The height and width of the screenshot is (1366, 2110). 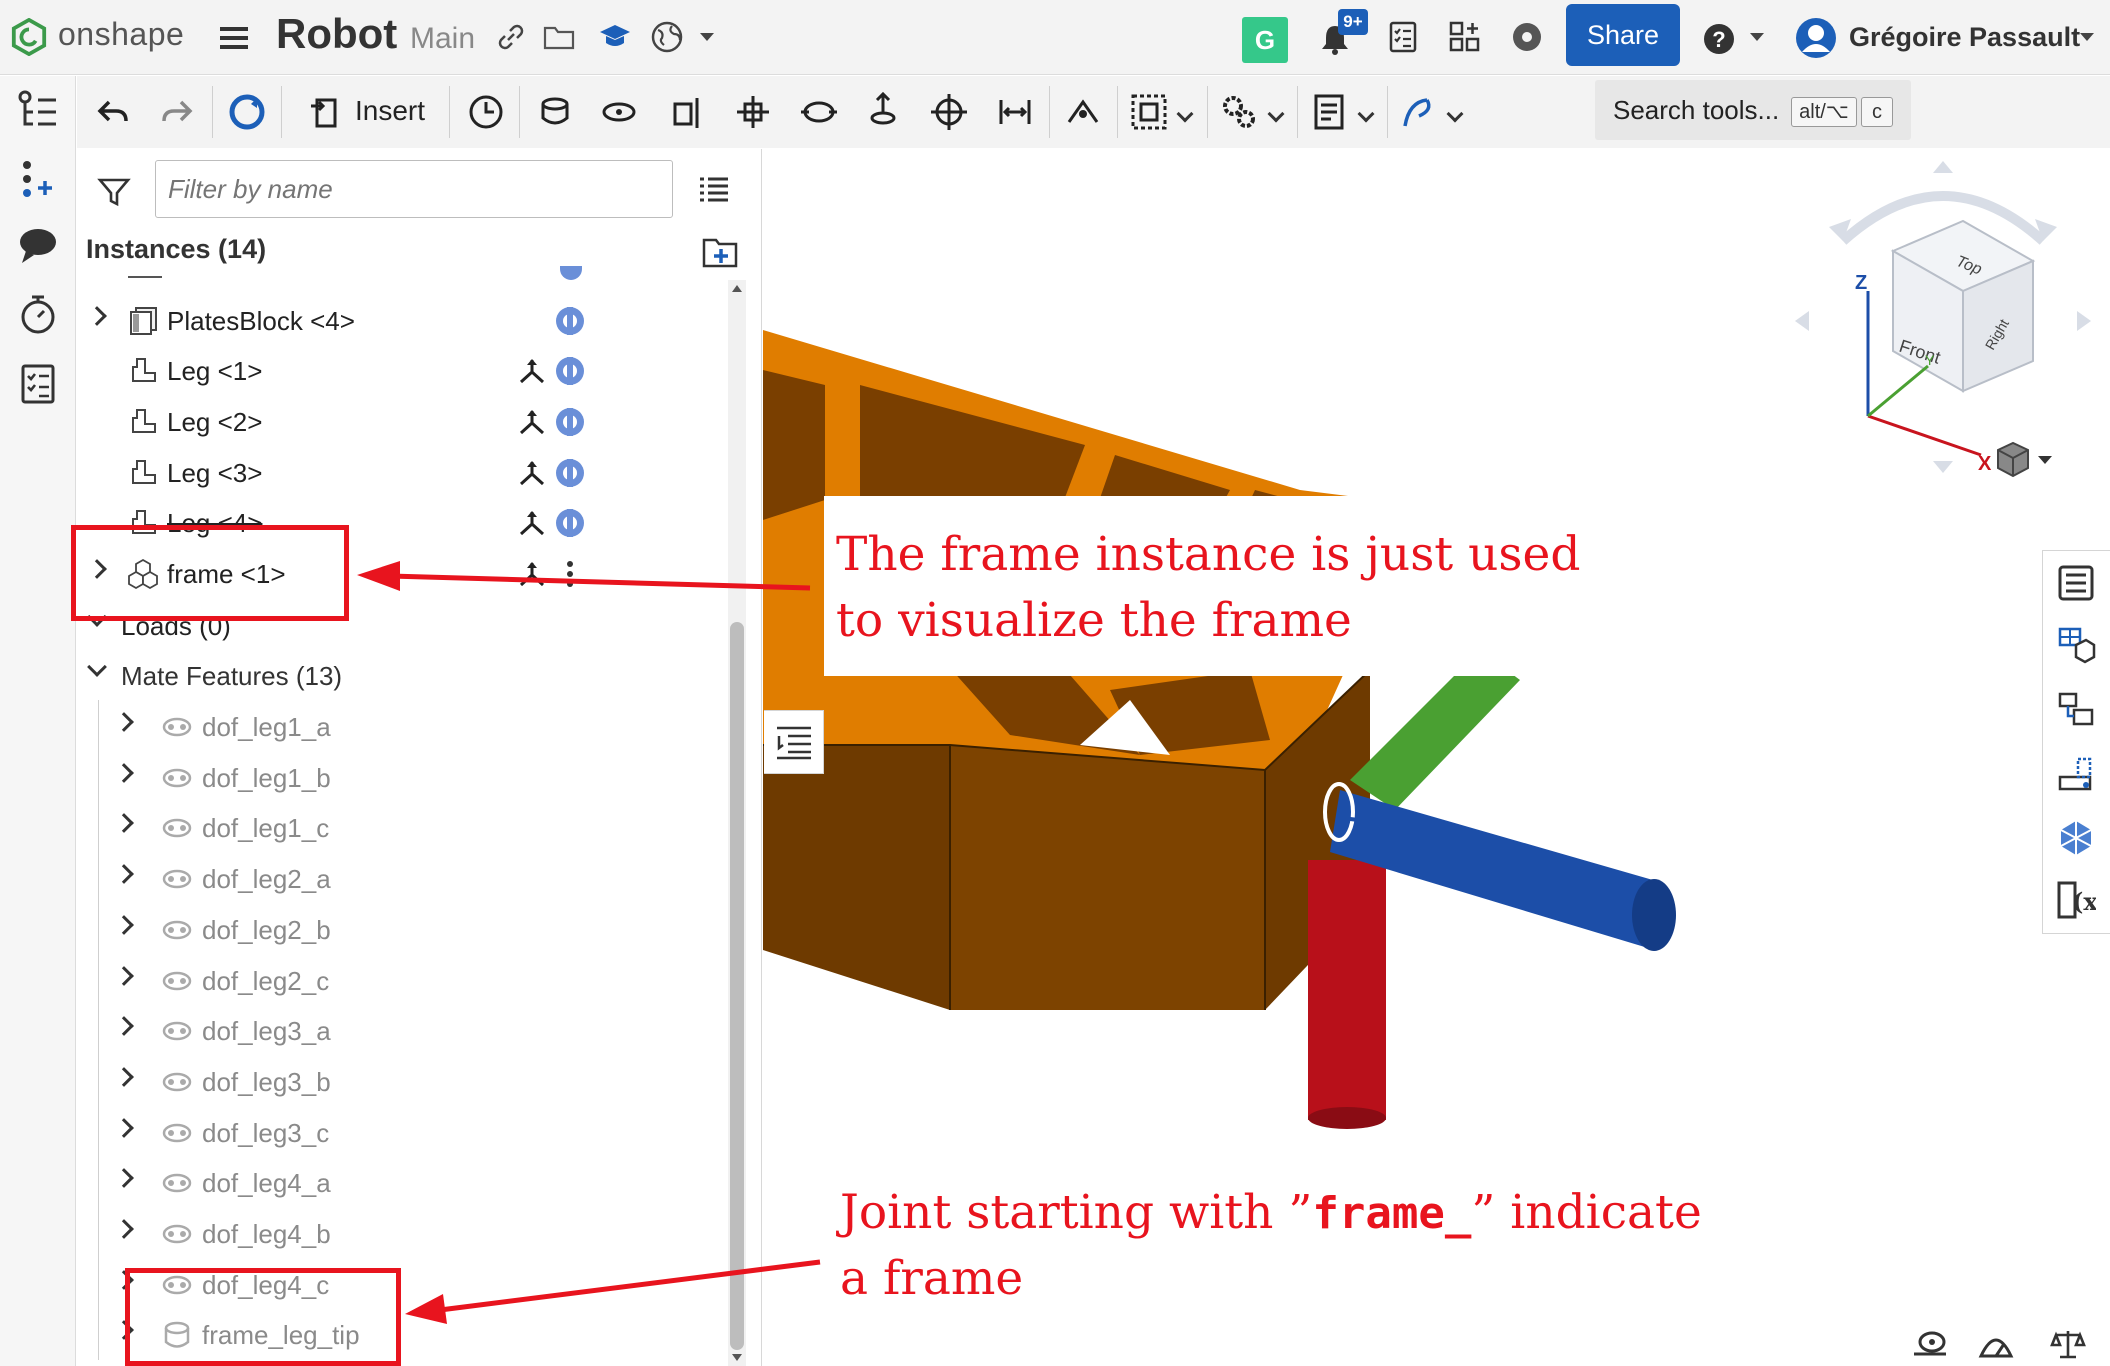 What do you see at coordinates (38, 180) in the screenshot?
I see `add-instance-icon` at bounding box center [38, 180].